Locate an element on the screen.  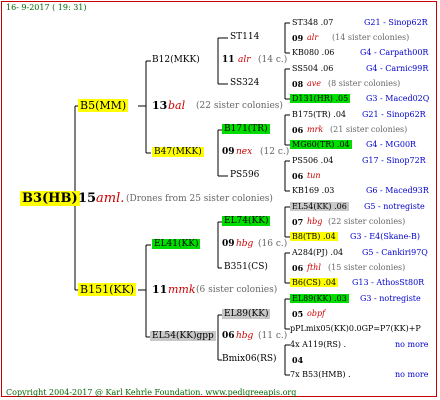
gen4-mark: ave is located at coordinates (314, 83).